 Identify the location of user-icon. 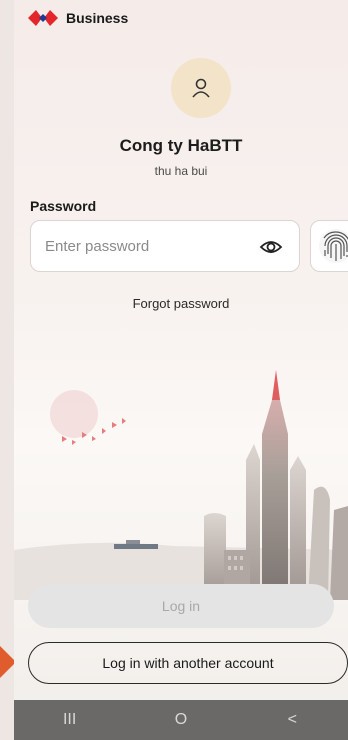
(201, 88).